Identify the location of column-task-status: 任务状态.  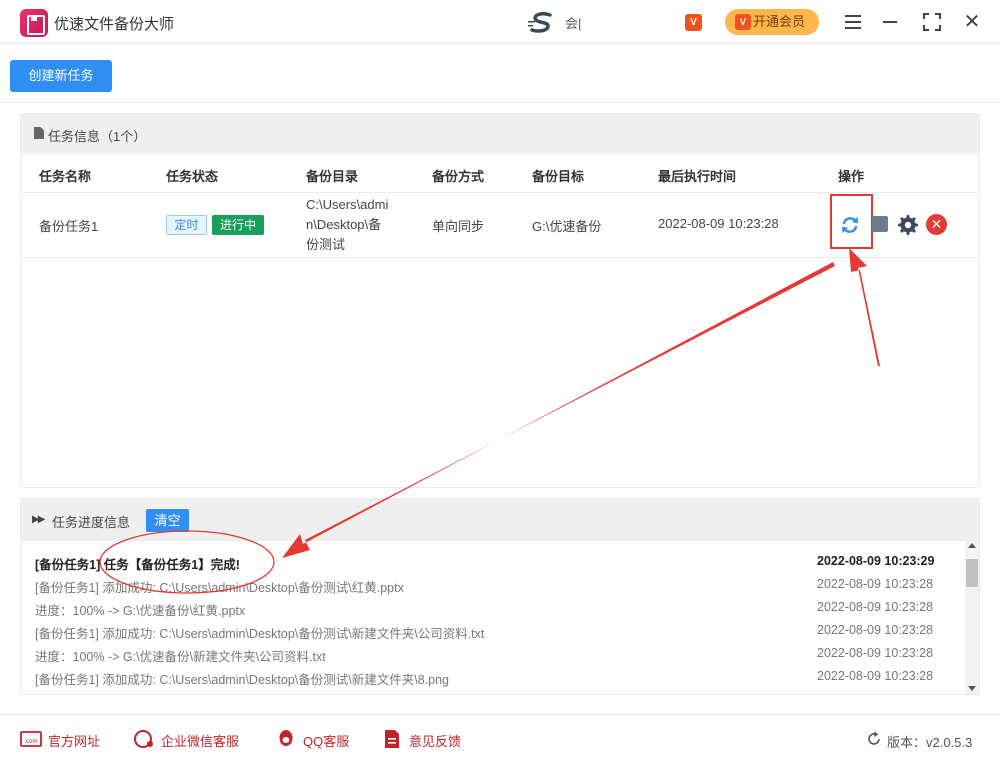
(192, 176).